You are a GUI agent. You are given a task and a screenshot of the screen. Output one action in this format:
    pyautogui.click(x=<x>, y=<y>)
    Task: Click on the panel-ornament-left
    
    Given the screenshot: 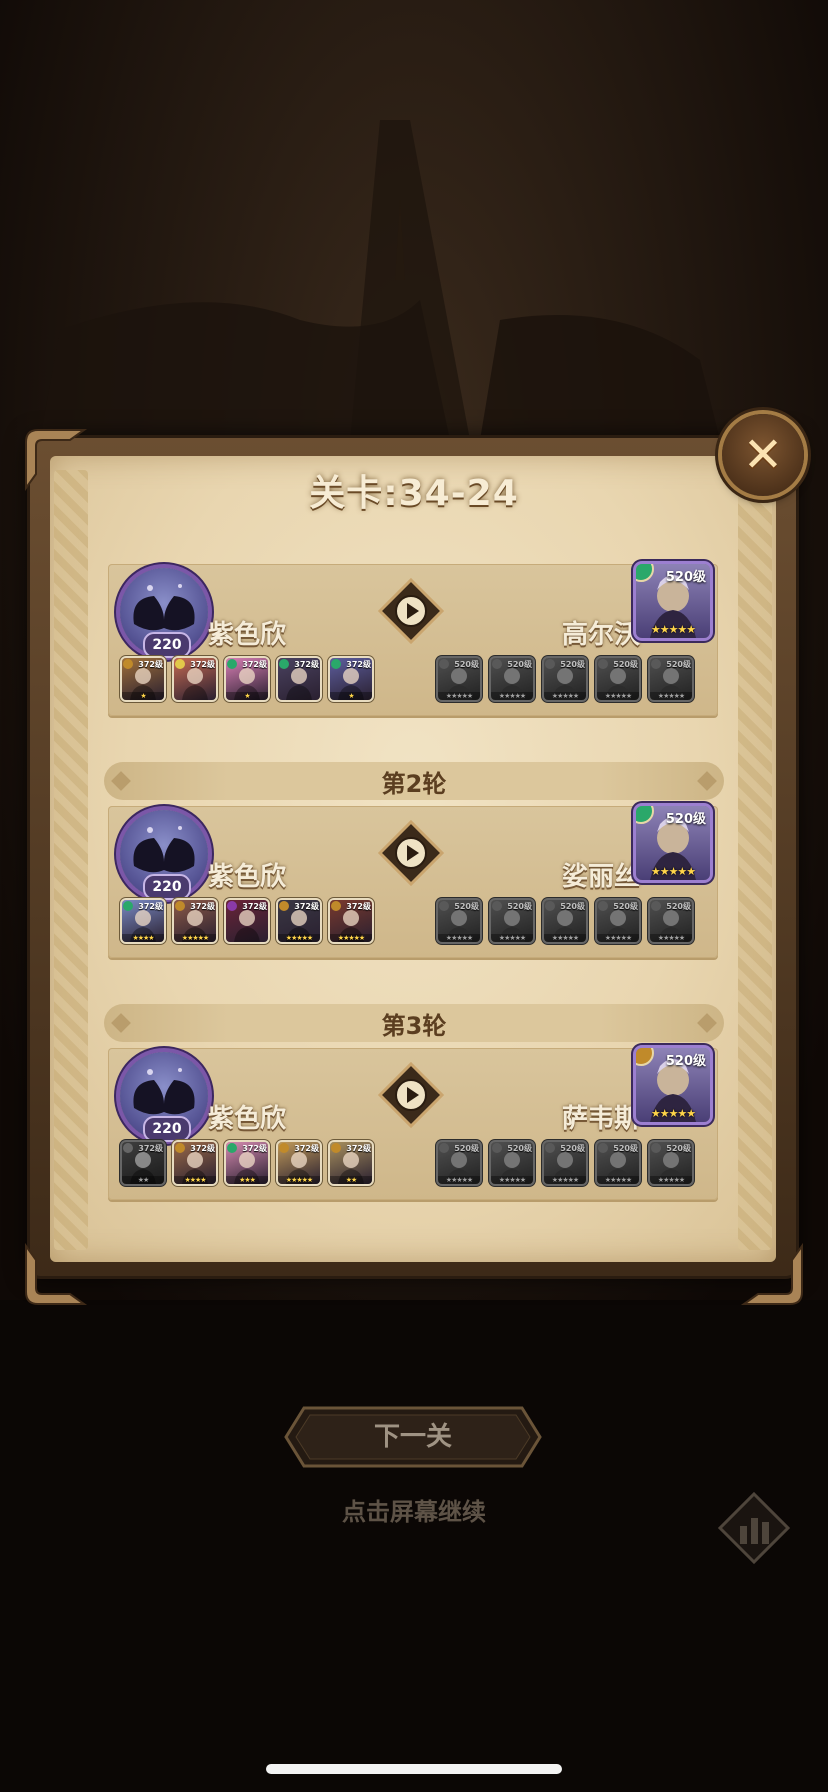 What is the action you would take?
    pyautogui.click(x=71, y=860)
    